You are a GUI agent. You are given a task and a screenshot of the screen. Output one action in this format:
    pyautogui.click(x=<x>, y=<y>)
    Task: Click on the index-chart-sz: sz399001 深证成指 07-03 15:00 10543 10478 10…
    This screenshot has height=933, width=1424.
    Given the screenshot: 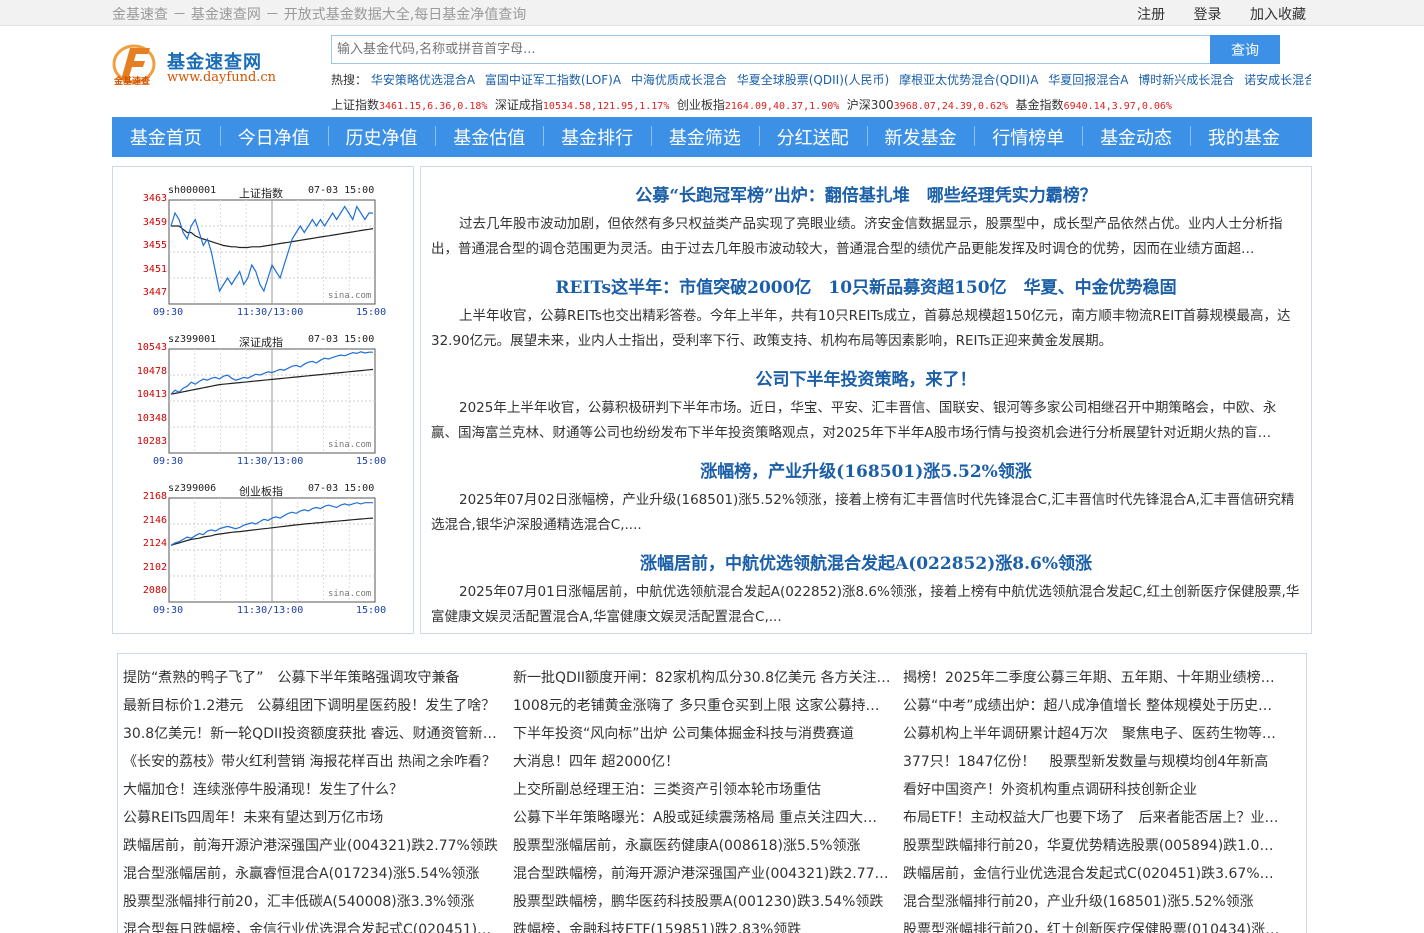 What is the action you would take?
    pyautogui.click(x=268, y=402)
    